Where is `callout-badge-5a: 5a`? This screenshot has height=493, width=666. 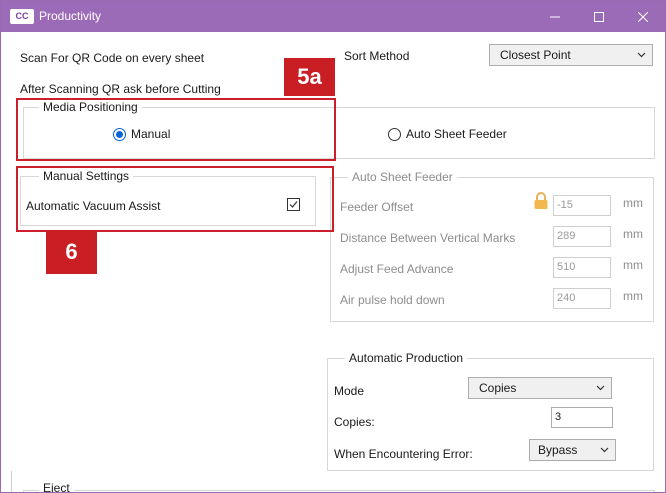
callout-badge-5a: 5a is located at coordinates (309, 77).